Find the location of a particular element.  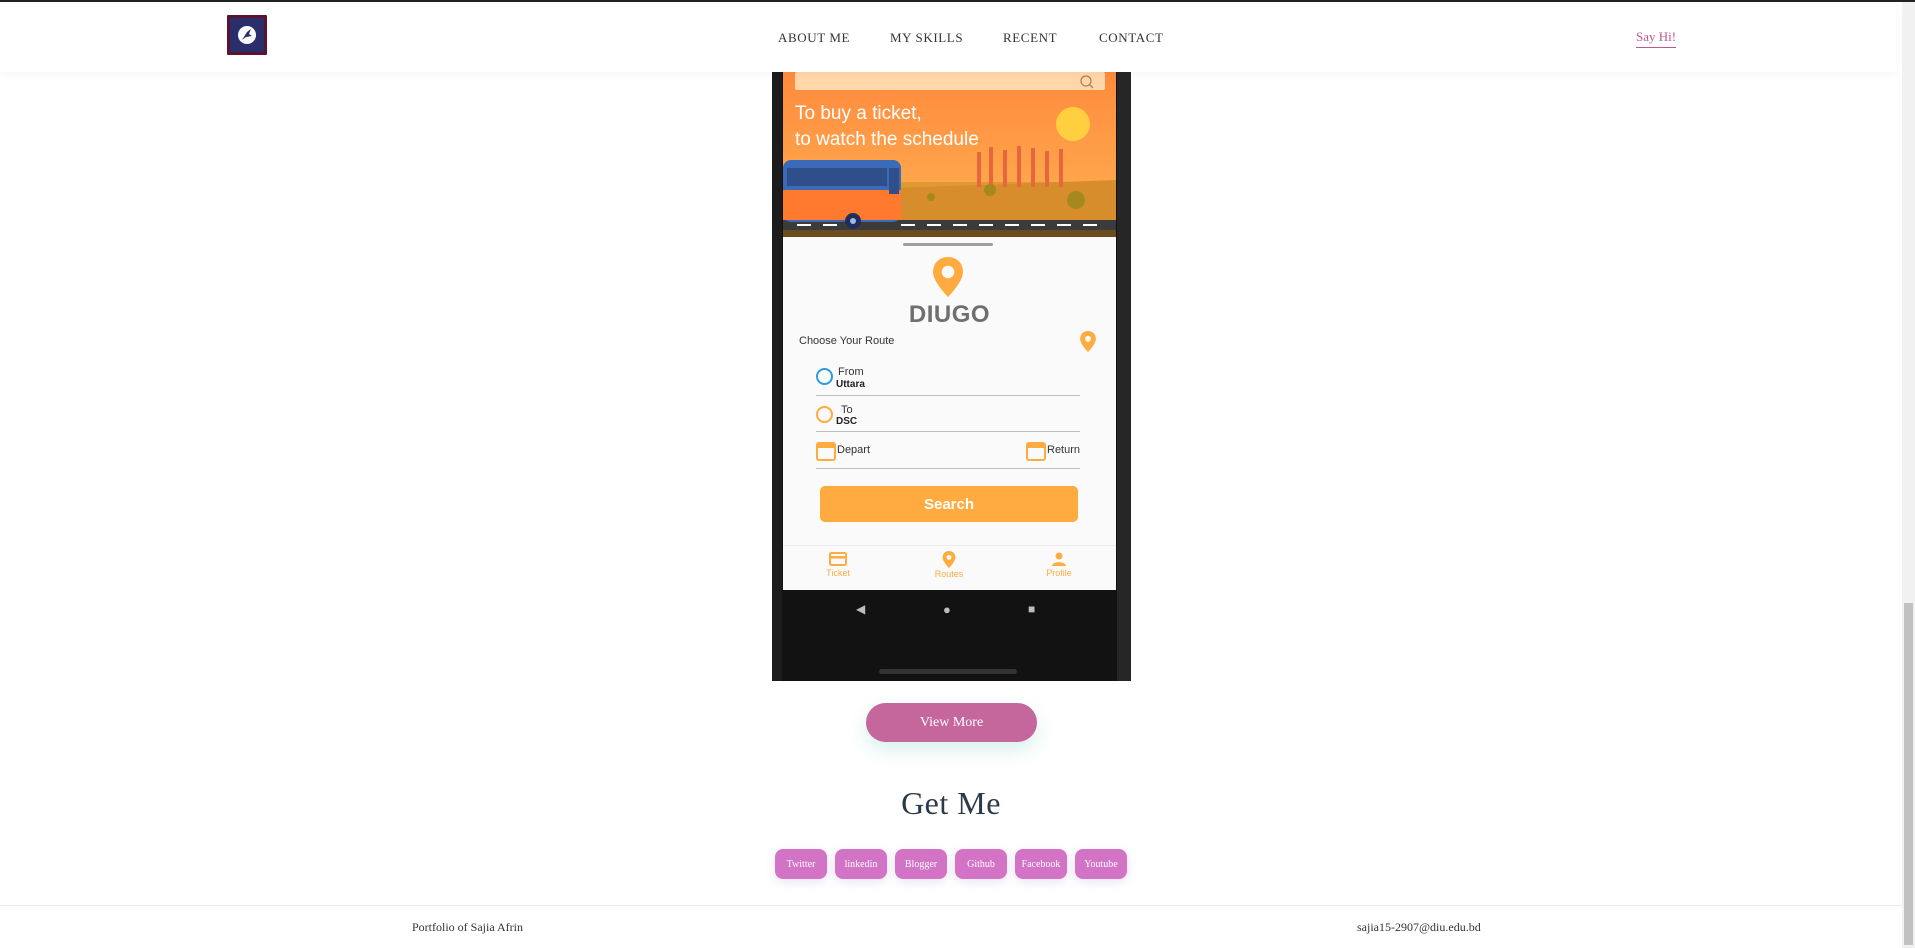

tab-routes: Routes is located at coordinates (949, 565).